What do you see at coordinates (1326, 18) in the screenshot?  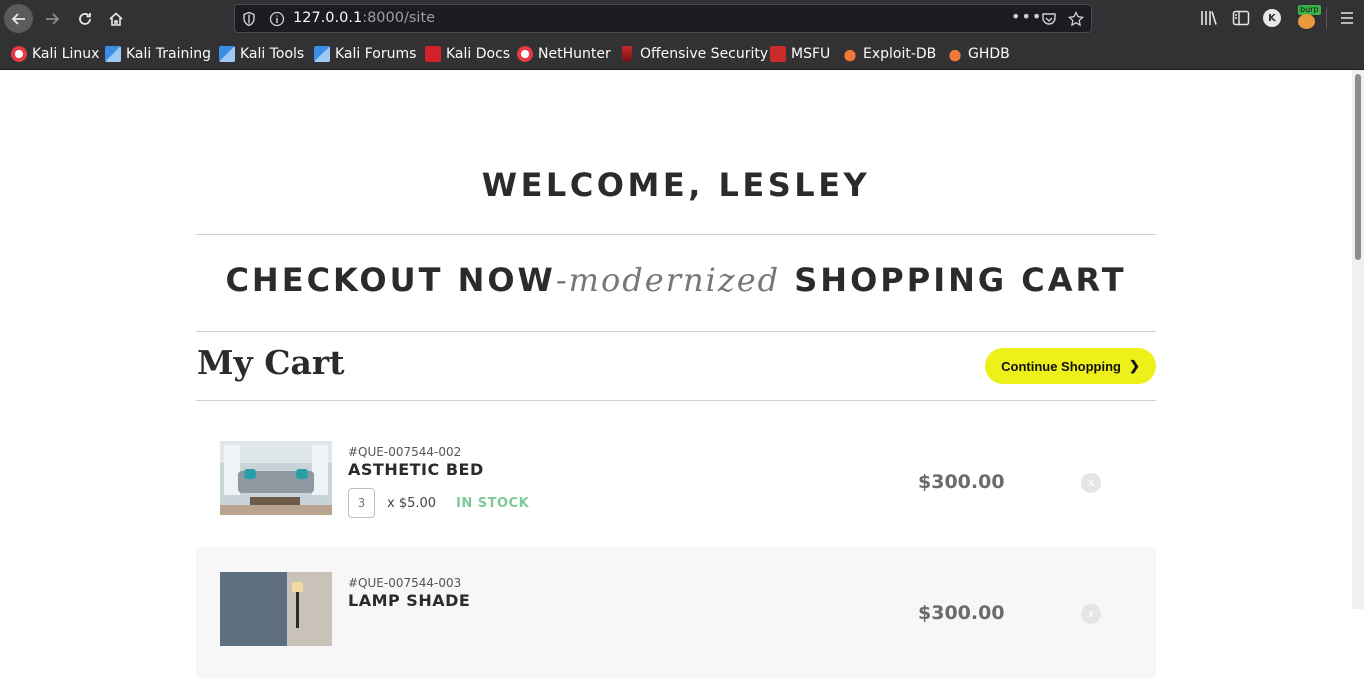 I see `toolbar-separator` at bounding box center [1326, 18].